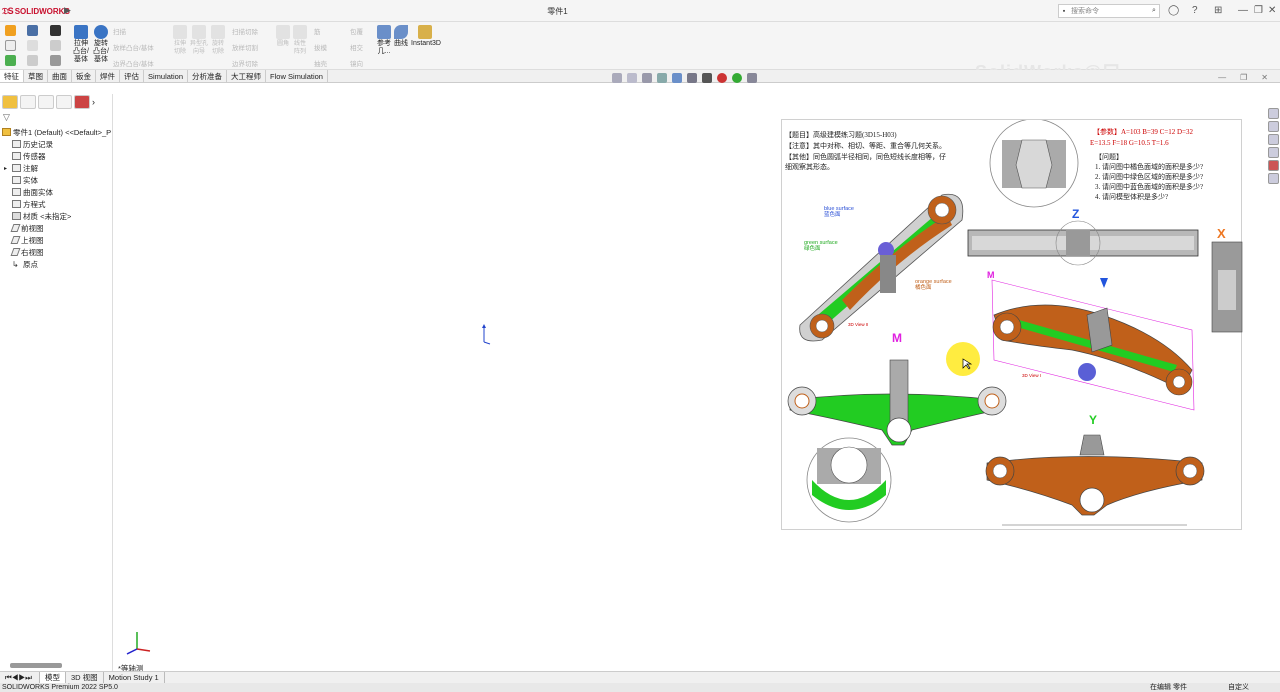  What do you see at coordinates (1195, 10) in the screenshot?
I see `help-icon: ?` at bounding box center [1195, 10].